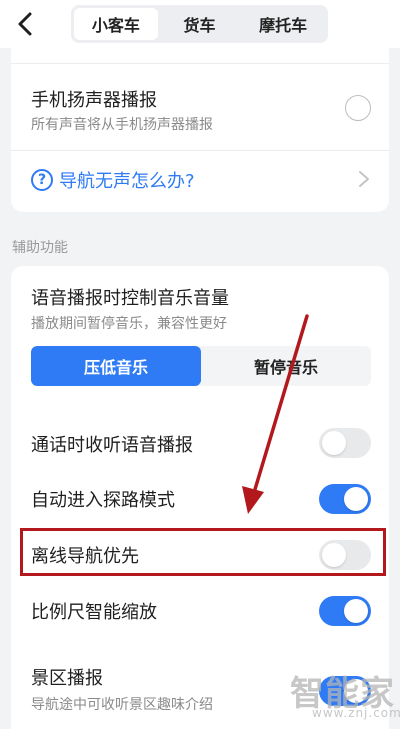 The height and width of the screenshot is (729, 400). I want to click on tab-motorcycle: 摩托车, so click(283, 24).